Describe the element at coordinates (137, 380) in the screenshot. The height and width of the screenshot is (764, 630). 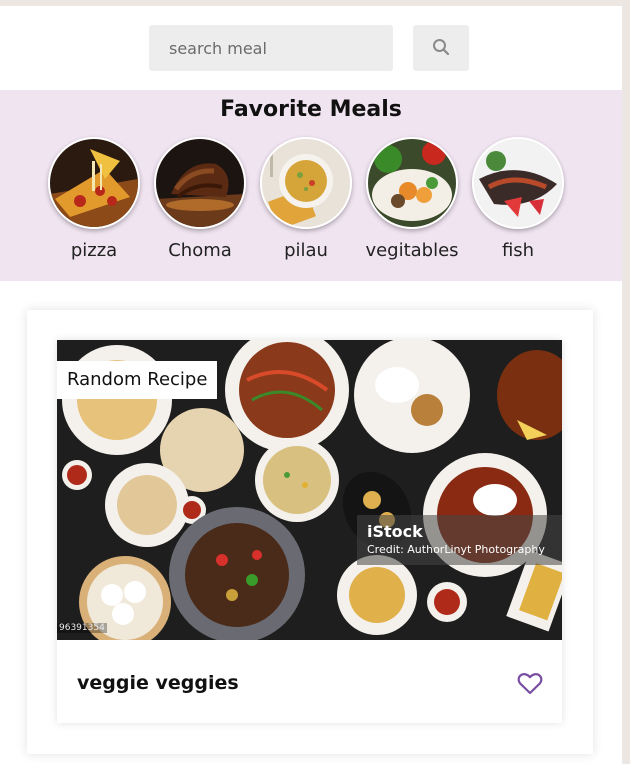
I see `random-recipe-tag: Random Recipe` at that location.